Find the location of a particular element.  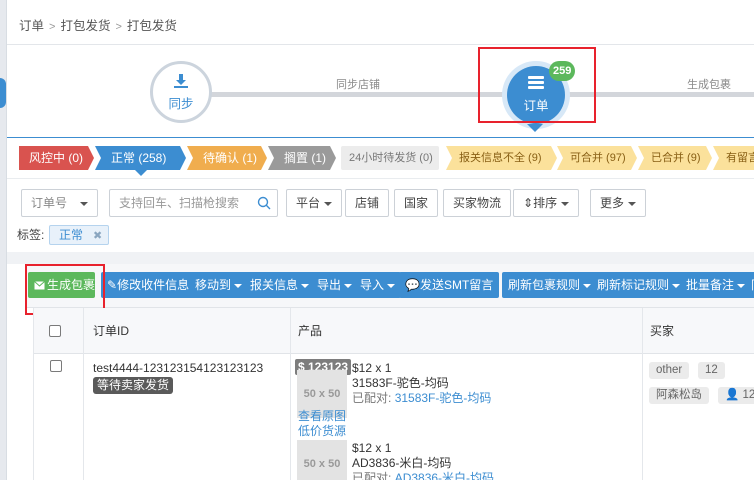

bulk-remark-button: 批量备注 is located at coordinates (716, 285).